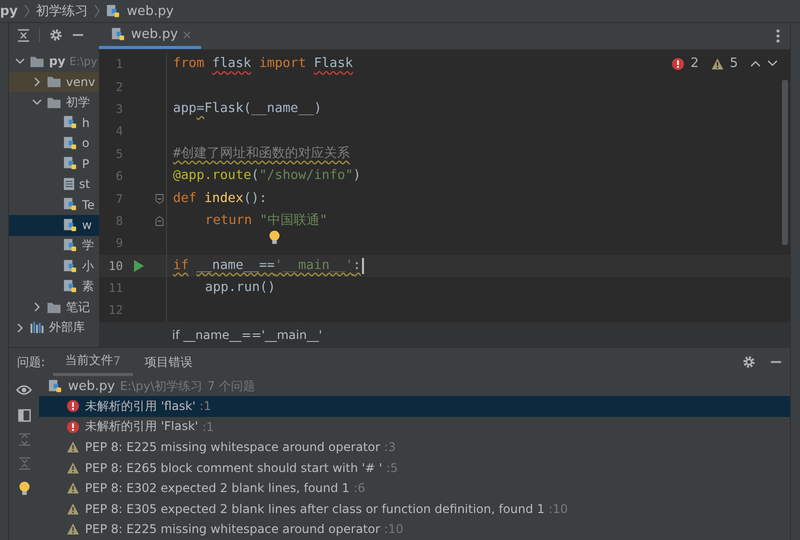 The height and width of the screenshot is (540, 800). What do you see at coordinates (54, 266) in the screenshot?
I see `tree-item: 小` at bounding box center [54, 266].